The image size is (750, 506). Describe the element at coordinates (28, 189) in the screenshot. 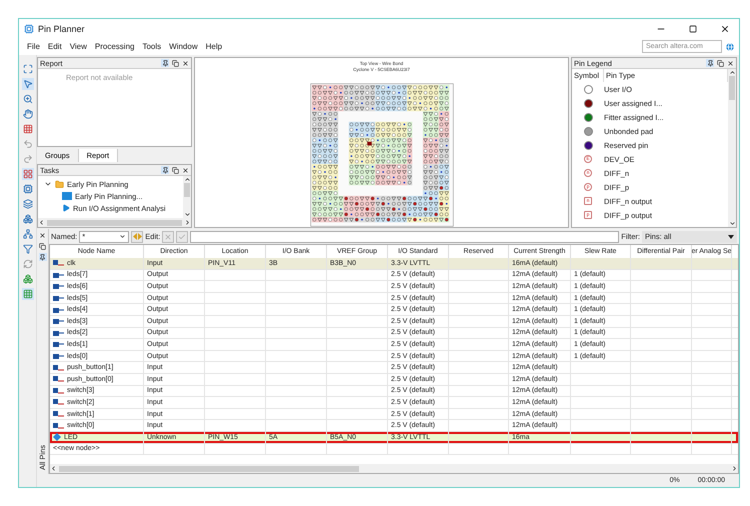

I see `chip-icon` at that location.